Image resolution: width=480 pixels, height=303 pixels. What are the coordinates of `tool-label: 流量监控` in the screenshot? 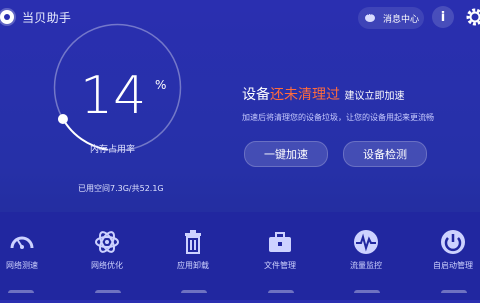 It's located at (366, 265).